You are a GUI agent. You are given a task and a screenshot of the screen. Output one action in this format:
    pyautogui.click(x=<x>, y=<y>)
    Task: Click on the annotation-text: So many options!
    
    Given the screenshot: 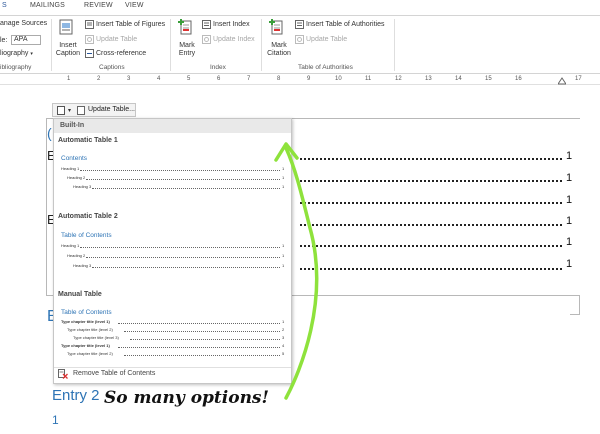 What is the action you would take?
    pyautogui.click(x=186, y=398)
    